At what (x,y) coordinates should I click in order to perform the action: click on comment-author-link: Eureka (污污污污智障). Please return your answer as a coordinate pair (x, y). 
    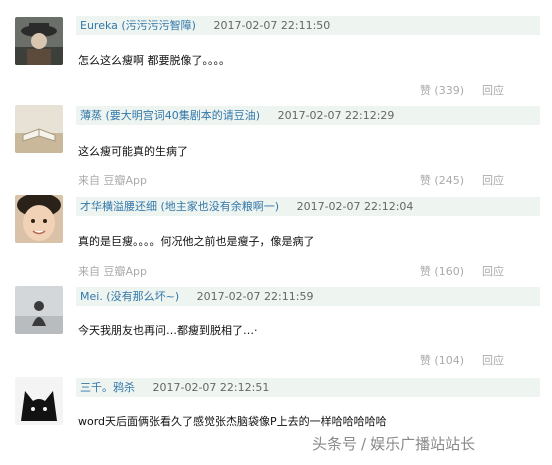
    Looking at the image, I should click on (138, 25).